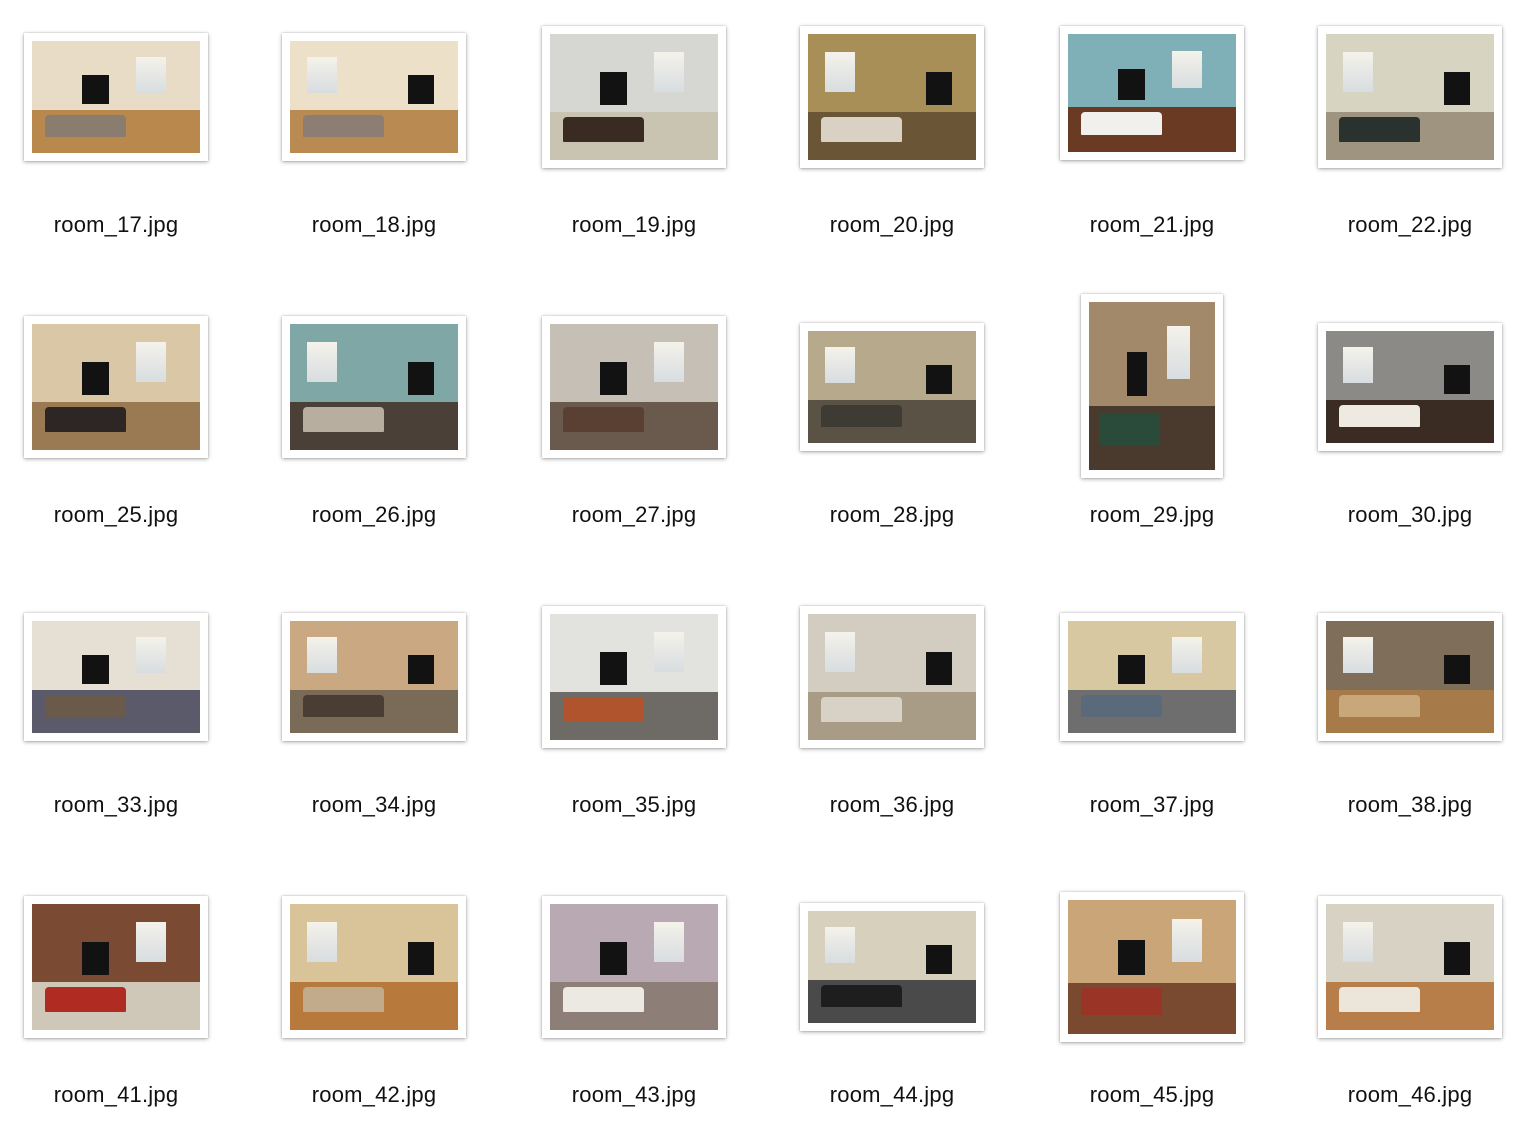  What do you see at coordinates (374, 805) in the screenshot?
I see `file-name-label: room_34.jpg` at bounding box center [374, 805].